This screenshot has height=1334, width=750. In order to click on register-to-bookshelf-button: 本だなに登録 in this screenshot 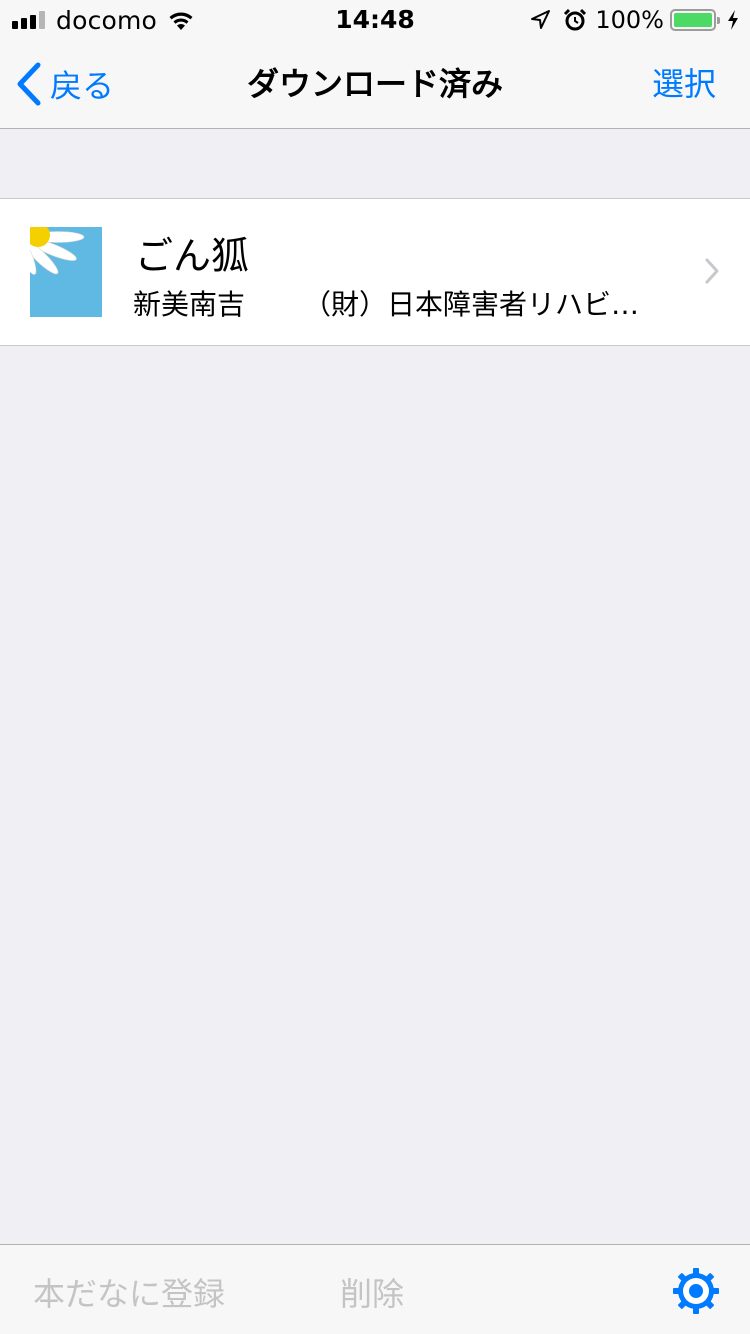, I will do `click(129, 1292)`.